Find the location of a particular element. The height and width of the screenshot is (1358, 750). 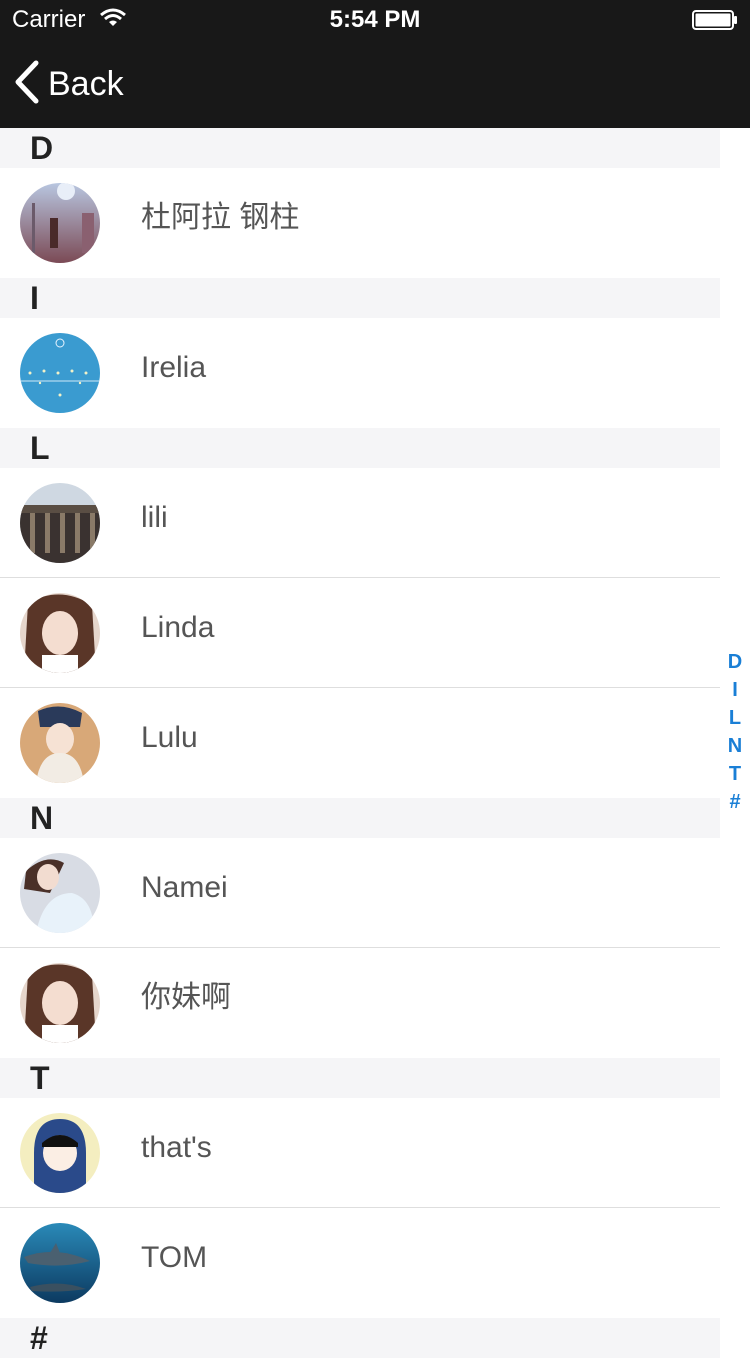

contact-row: that's is located at coordinates (360, 1153).